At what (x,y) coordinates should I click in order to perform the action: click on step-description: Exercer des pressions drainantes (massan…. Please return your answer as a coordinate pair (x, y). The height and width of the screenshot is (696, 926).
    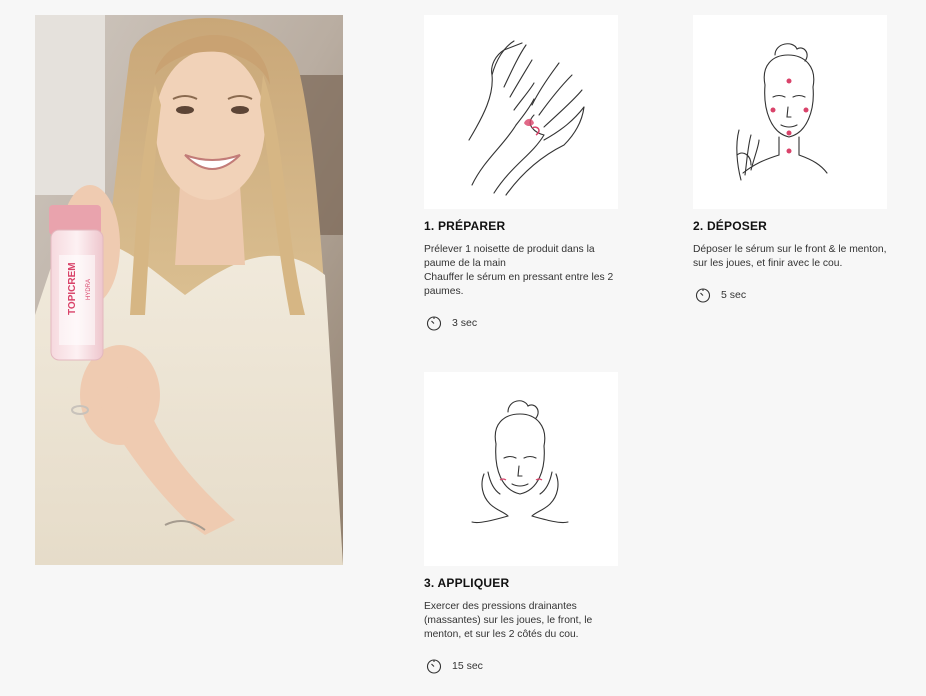
    Looking at the image, I should click on (508, 620).